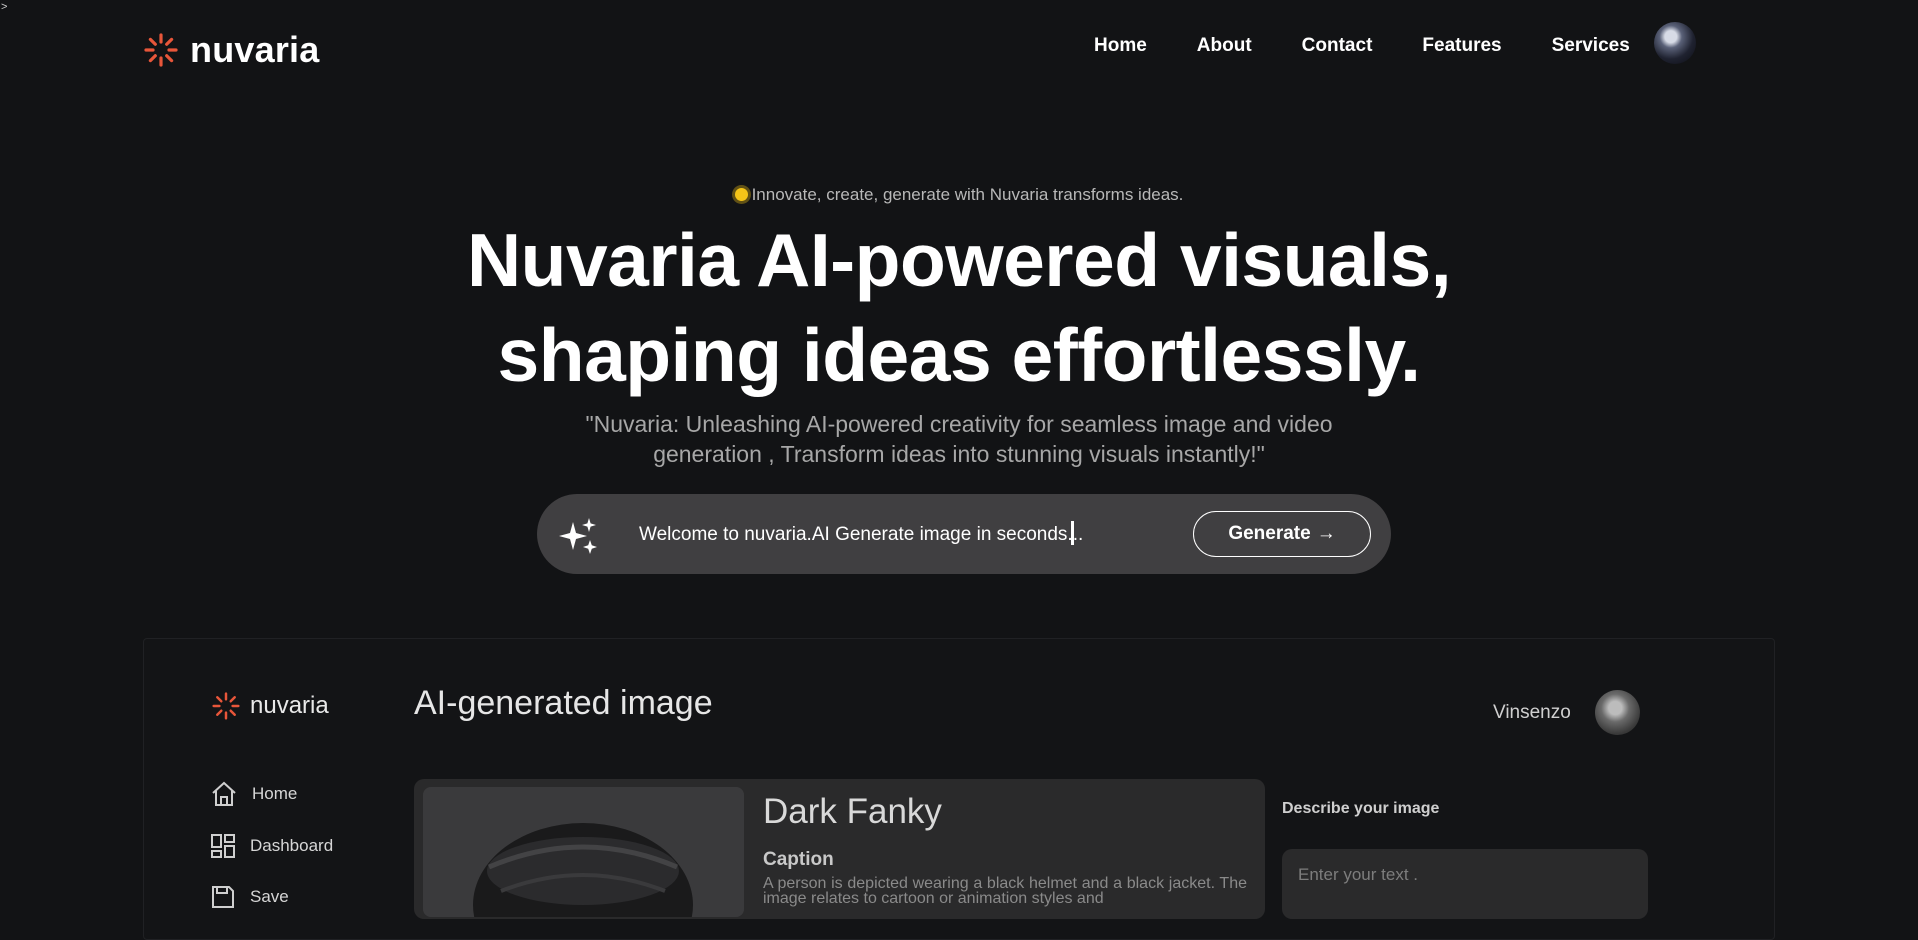 The image size is (1918, 940). Describe the element at coordinates (798, 859) in the screenshot. I see `caption-label: Caption` at that location.